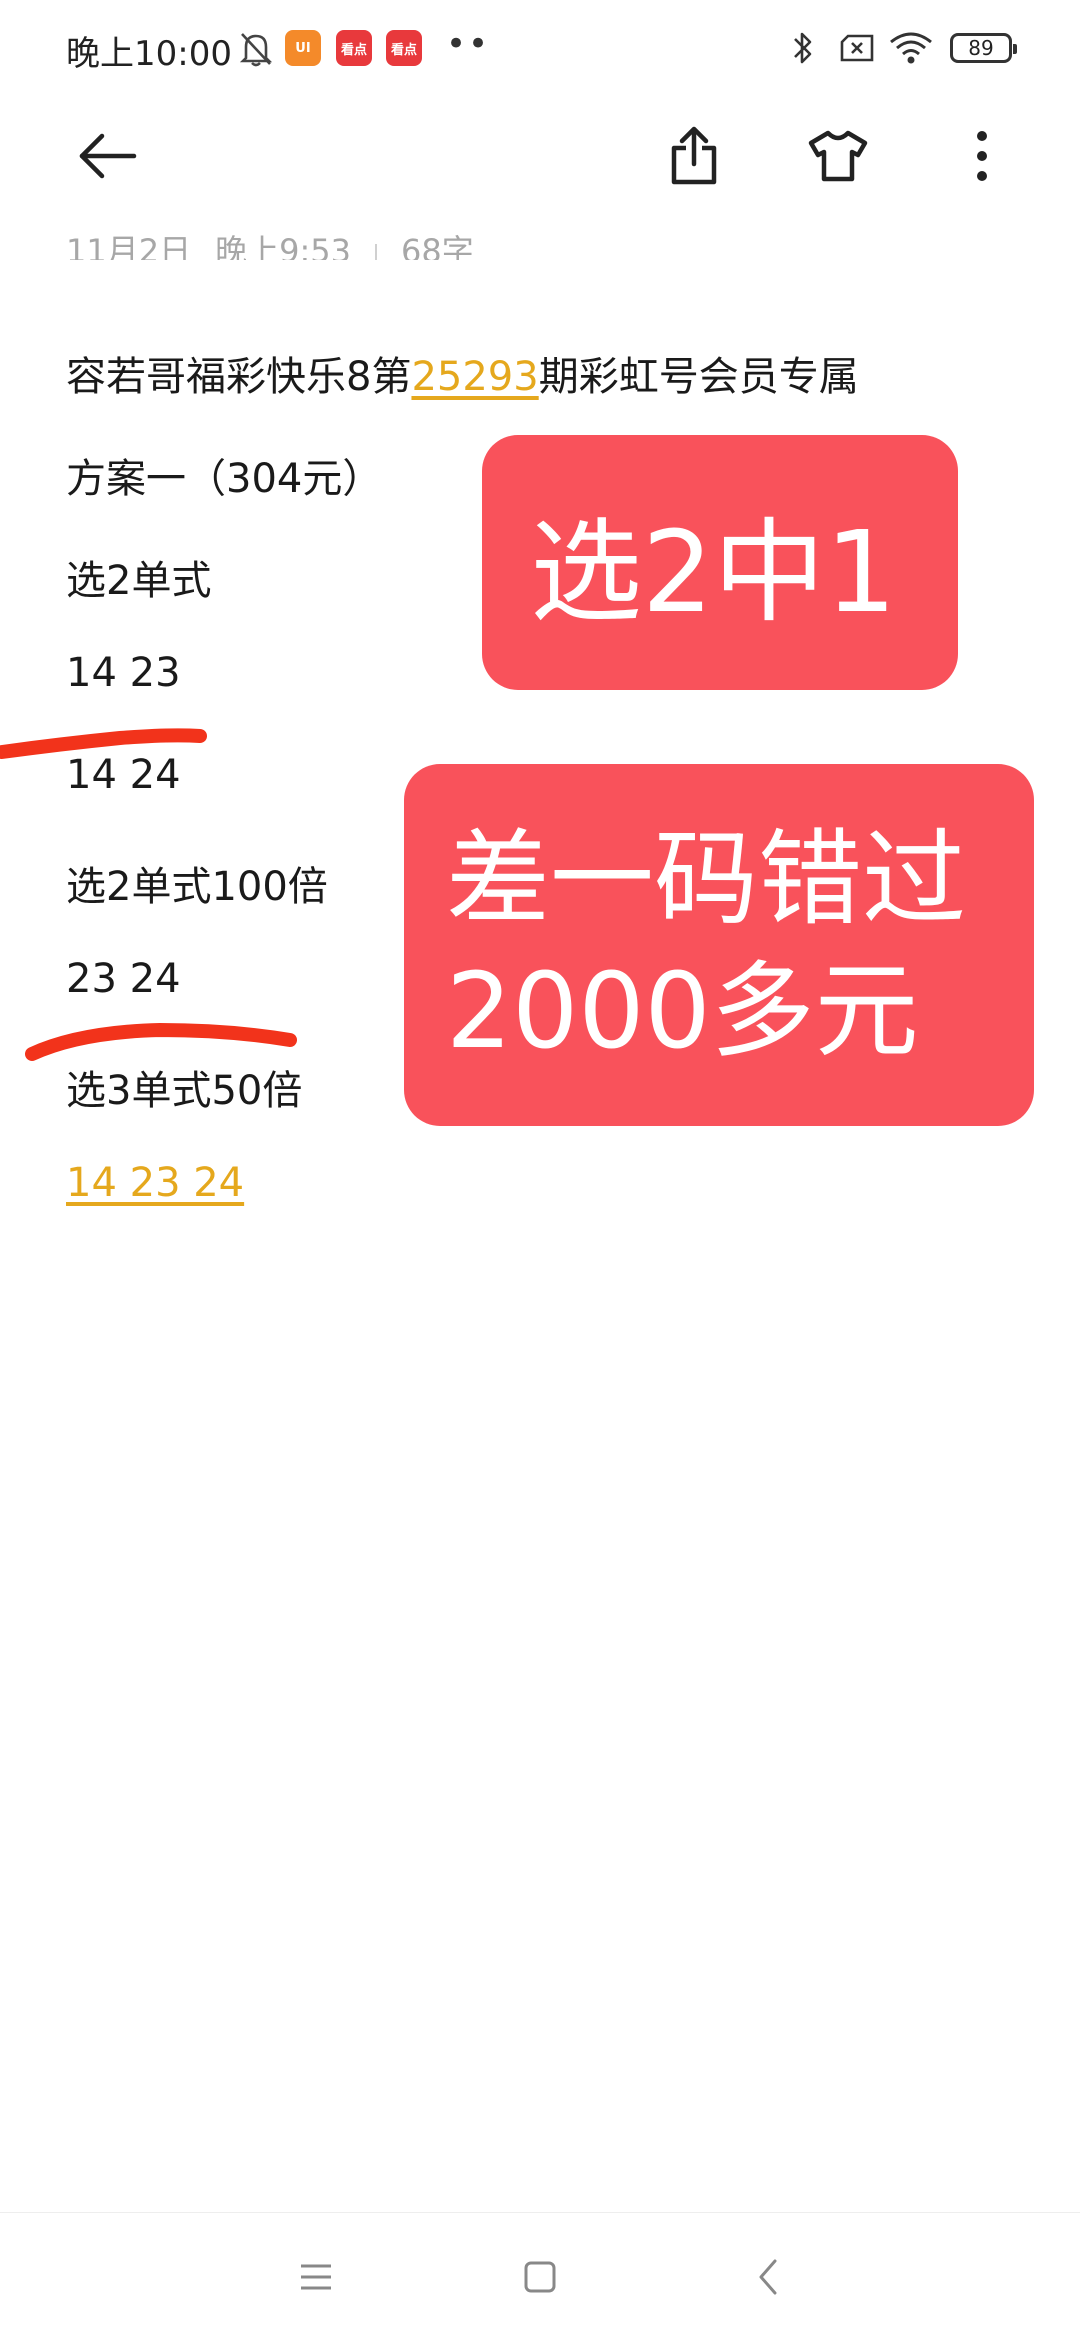 Image resolution: width=1080 pixels, height=2341 pixels. I want to click on note-char-count: 68字, so click(437, 246).